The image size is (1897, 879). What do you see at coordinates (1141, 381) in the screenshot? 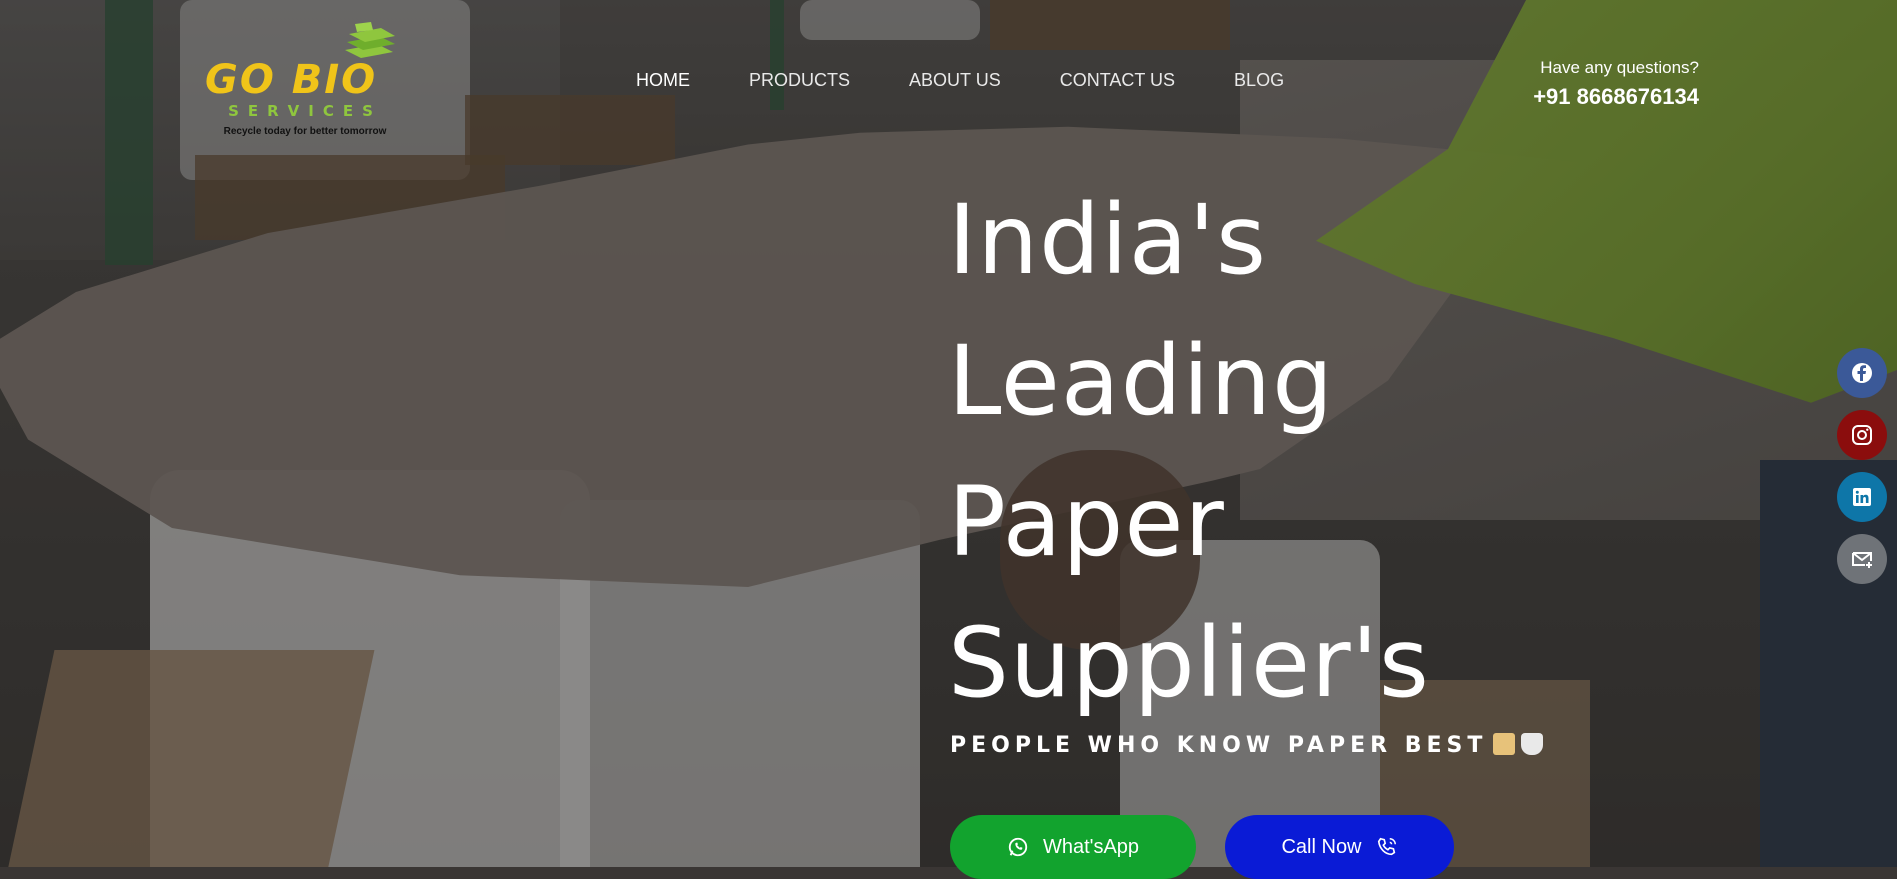
I see `headline-line: Leading` at bounding box center [1141, 381].